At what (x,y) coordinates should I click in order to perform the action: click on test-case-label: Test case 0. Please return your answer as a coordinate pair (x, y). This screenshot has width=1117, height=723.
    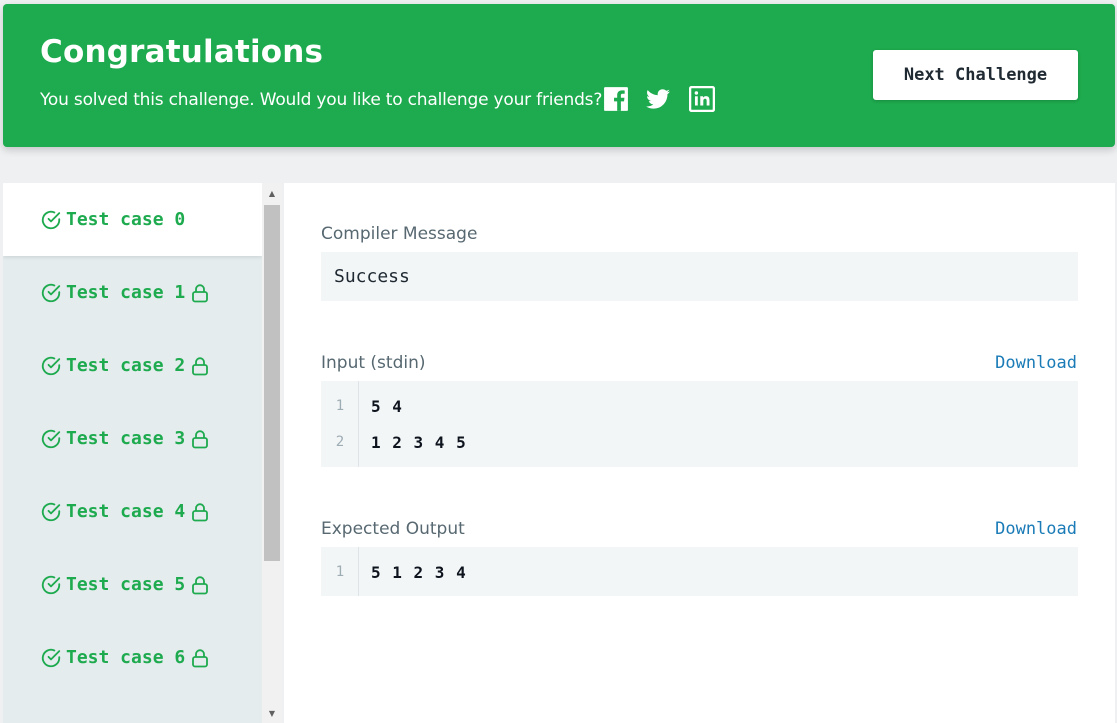
    Looking at the image, I should click on (126, 219).